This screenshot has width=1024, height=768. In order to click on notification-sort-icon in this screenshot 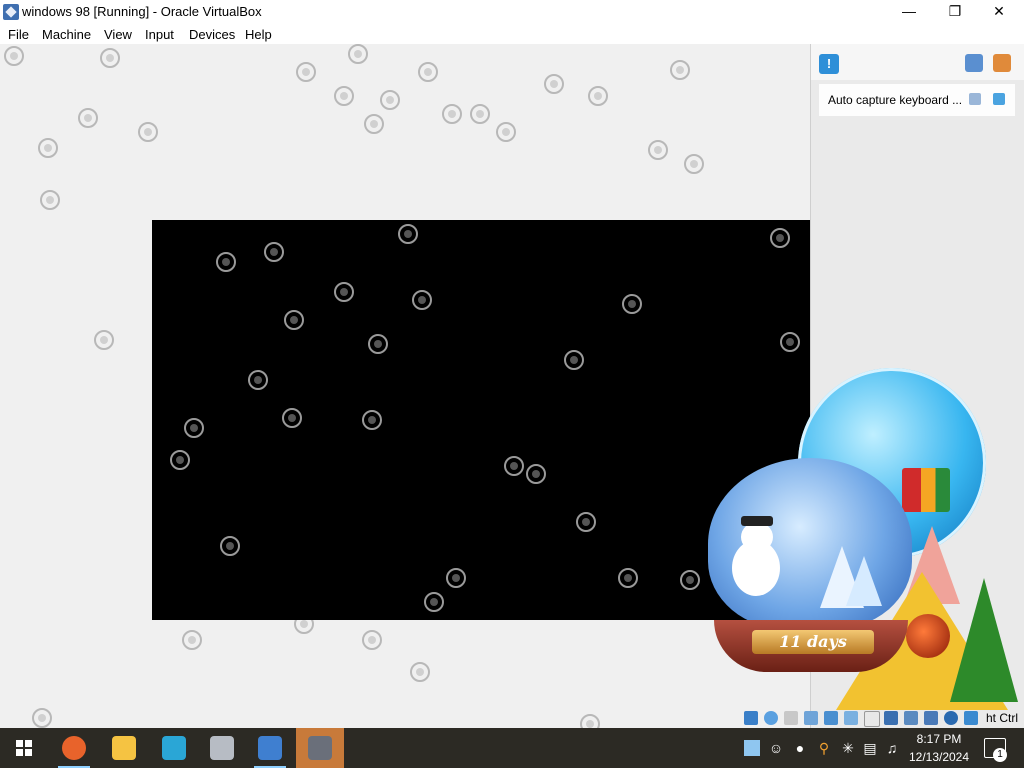, I will do `click(974, 63)`.